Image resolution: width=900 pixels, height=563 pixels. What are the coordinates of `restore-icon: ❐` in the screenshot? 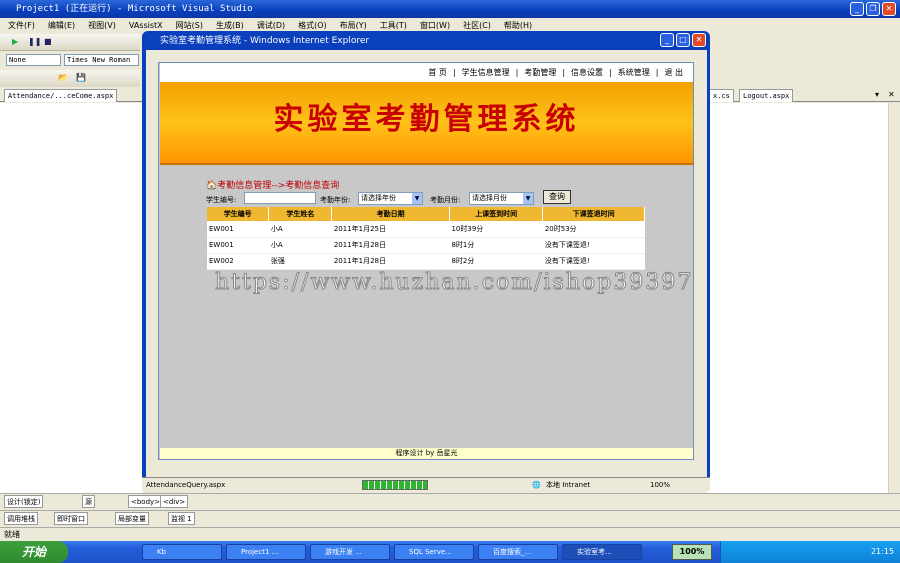 It's located at (873, 9).